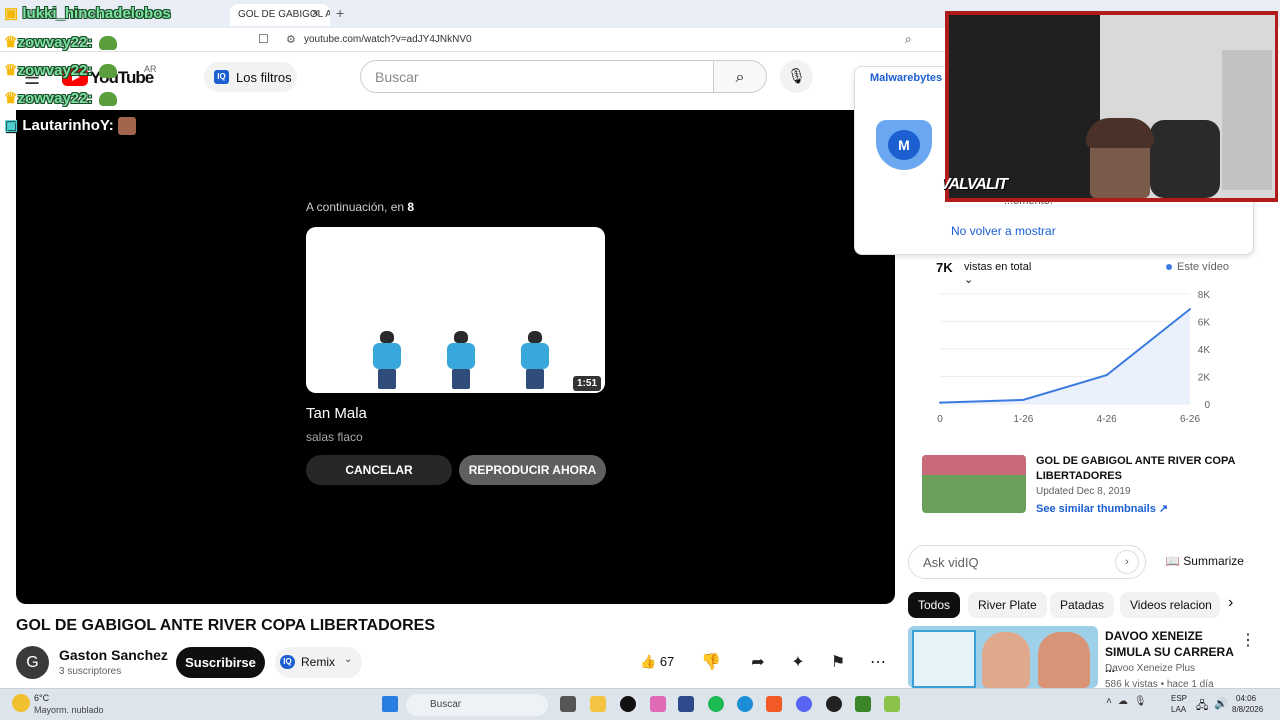 Image resolution: width=1280 pixels, height=720 pixels. Describe the element at coordinates (11, 125) in the screenshot. I see `badge-icon: ▣` at that location.